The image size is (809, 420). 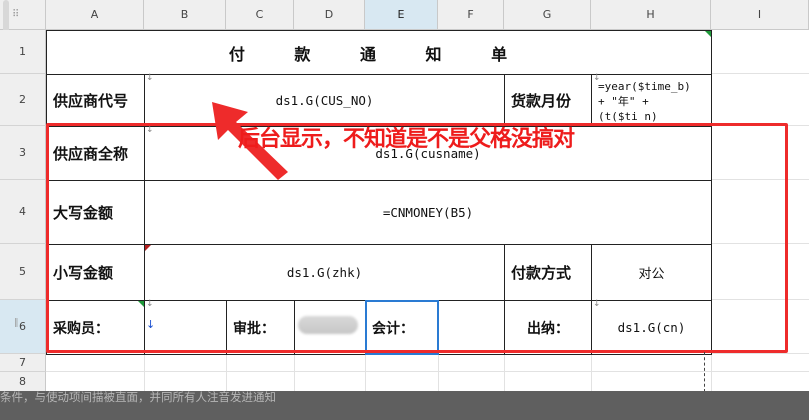 What do you see at coordinates (471, 15) in the screenshot?
I see `column-header-f: F` at bounding box center [471, 15].